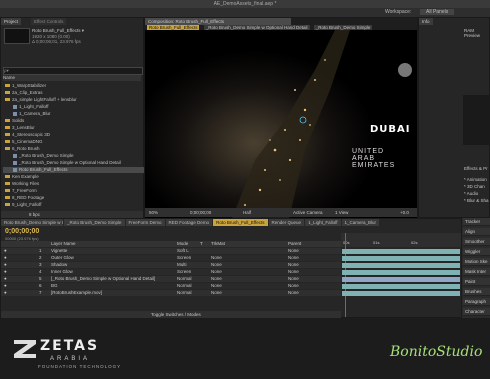 The image size is (490, 379). I want to click on tab-effects: Effects & Pr, so click(476, 168).